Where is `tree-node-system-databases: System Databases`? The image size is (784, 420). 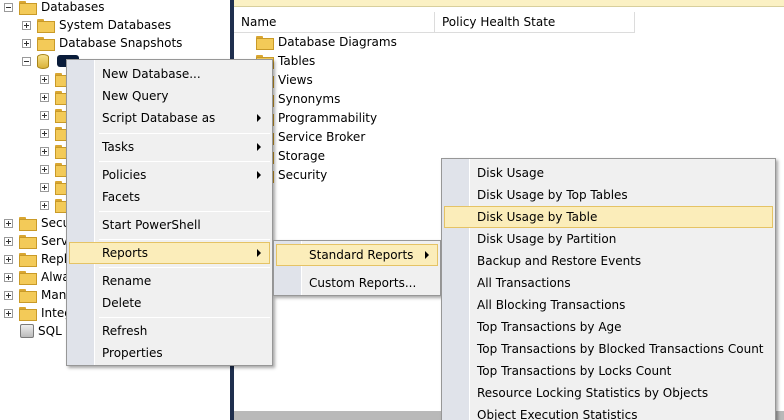
tree-node-system-databases: System Databases is located at coordinates (96, 25).